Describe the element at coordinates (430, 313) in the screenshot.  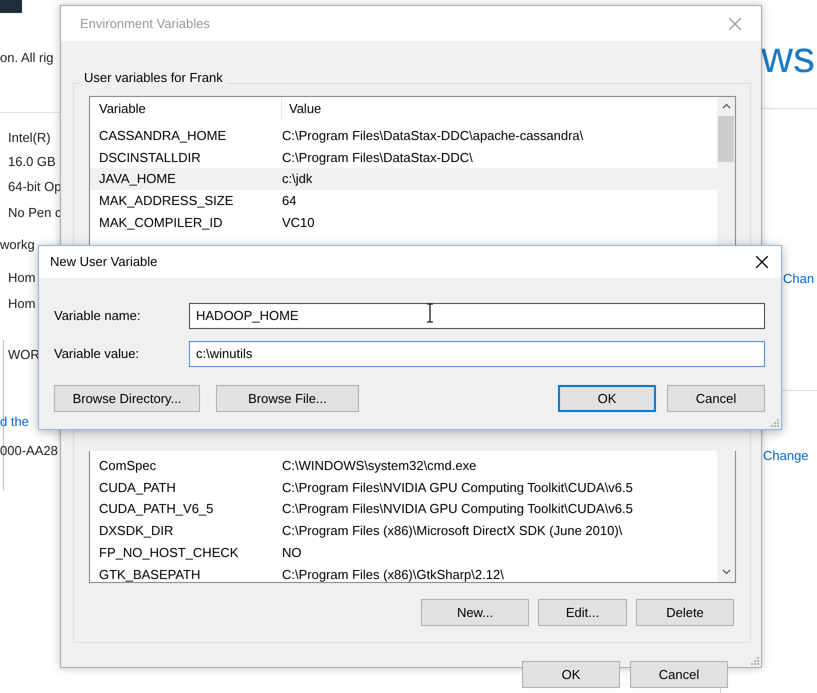
I see `text-cursor-icon` at that location.